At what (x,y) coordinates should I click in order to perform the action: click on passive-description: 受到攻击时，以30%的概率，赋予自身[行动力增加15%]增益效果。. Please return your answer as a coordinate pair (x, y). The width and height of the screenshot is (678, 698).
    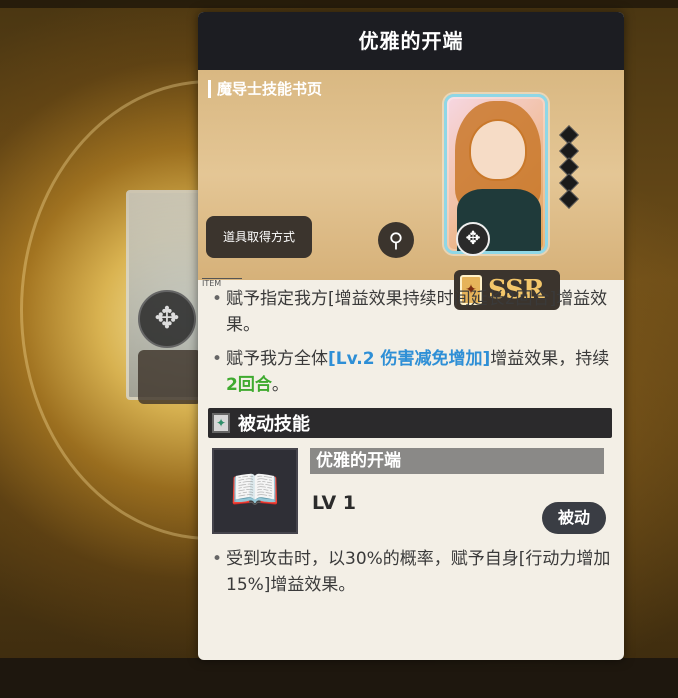
    Looking at the image, I should click on (410, 572).